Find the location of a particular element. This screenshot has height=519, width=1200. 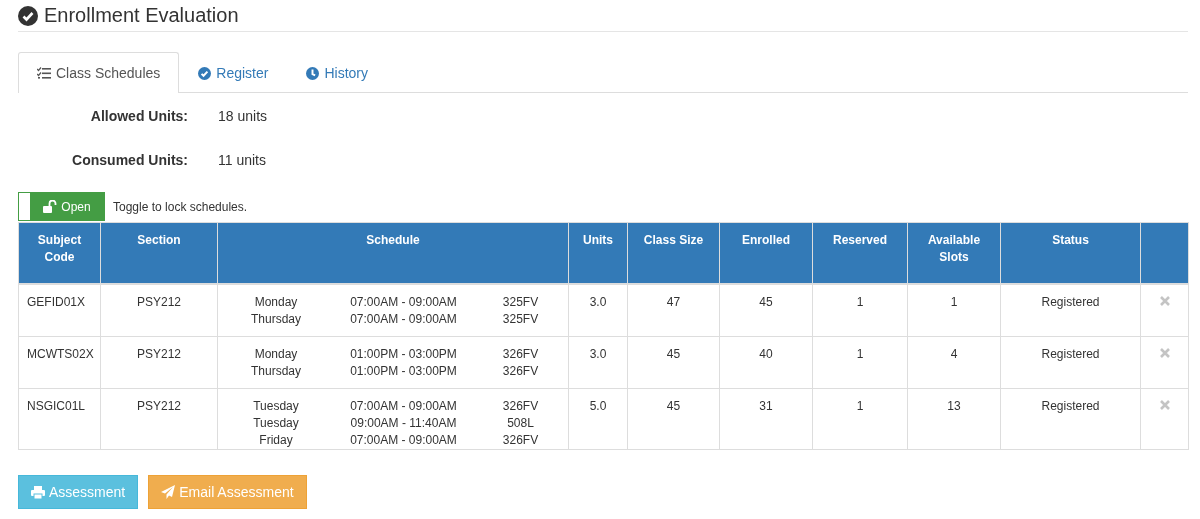

column-header: Class Size is located at coordinates (673, 253).